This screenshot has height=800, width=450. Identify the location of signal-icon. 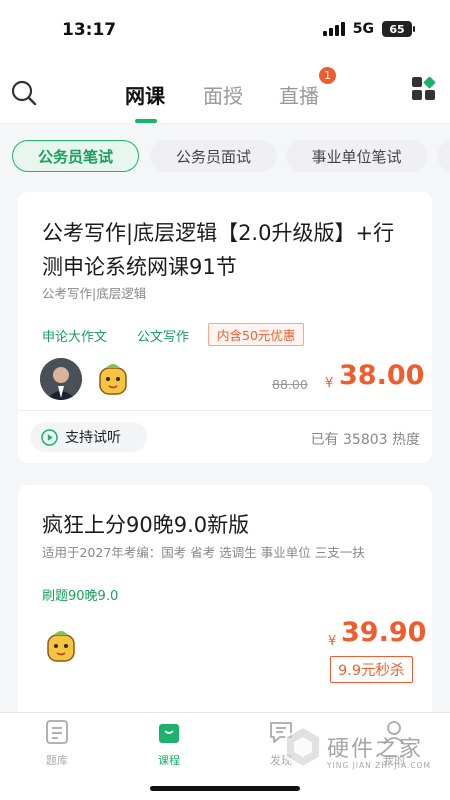
(333, 29).